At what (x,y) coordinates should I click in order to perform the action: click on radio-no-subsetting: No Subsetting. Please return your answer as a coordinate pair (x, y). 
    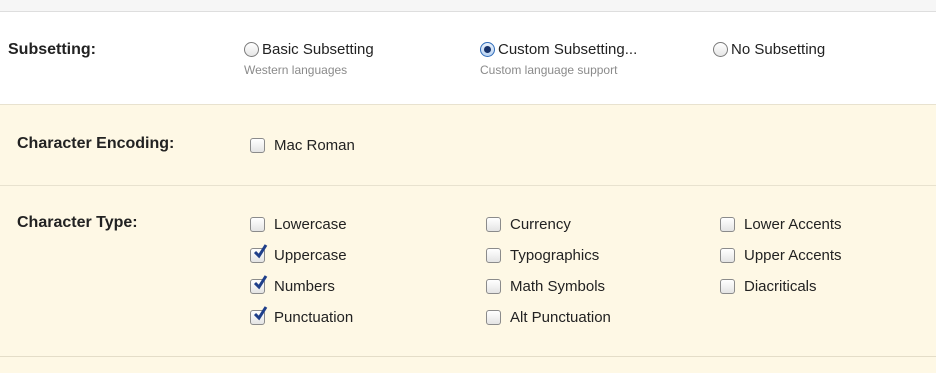
    Looking at the image, I should click on (769, 49).